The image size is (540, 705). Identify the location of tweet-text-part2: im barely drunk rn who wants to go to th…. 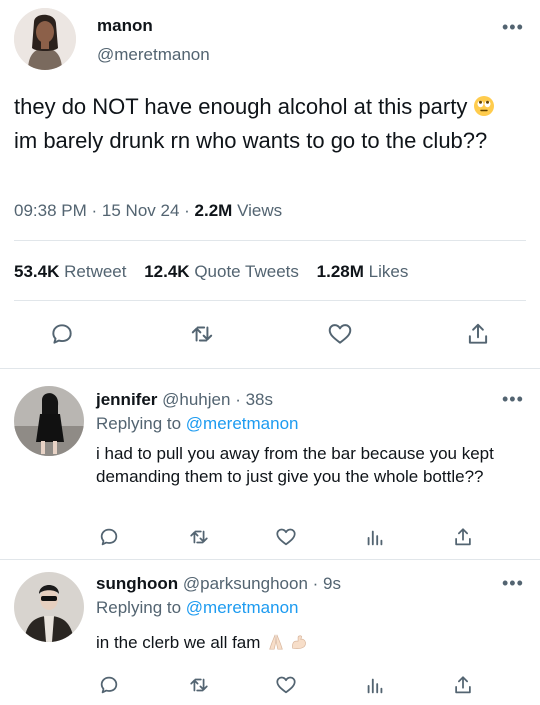
(251, 140).